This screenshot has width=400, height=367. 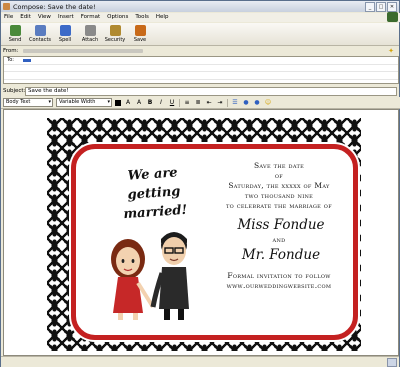 What do you see at coordinates (128, 103) in the screenshot?
I see `smaller-font-icon: A` at bounding box center [128, 103].